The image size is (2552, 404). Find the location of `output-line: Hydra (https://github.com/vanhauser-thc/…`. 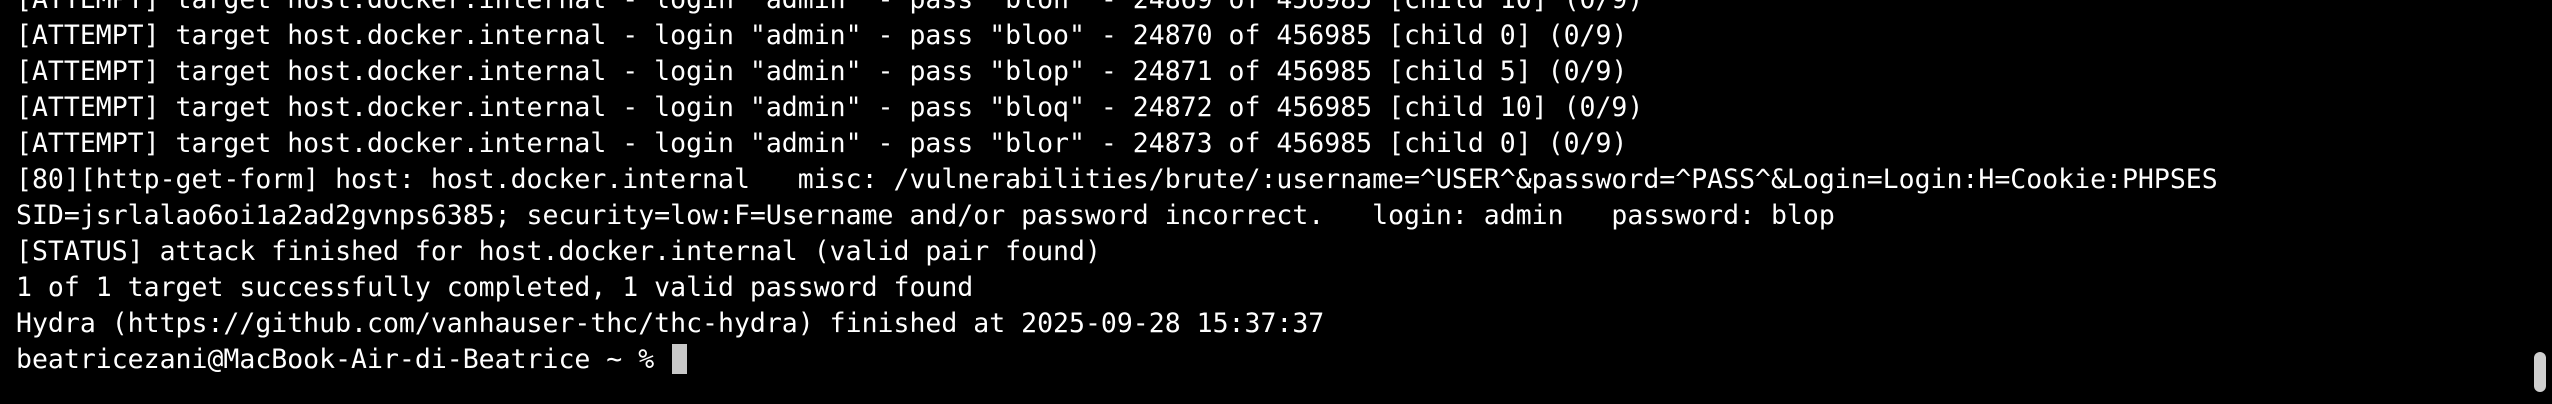

output-line: Hydra (https://github.com/vanhauser-thc/… is located at coordinates (670, 323).